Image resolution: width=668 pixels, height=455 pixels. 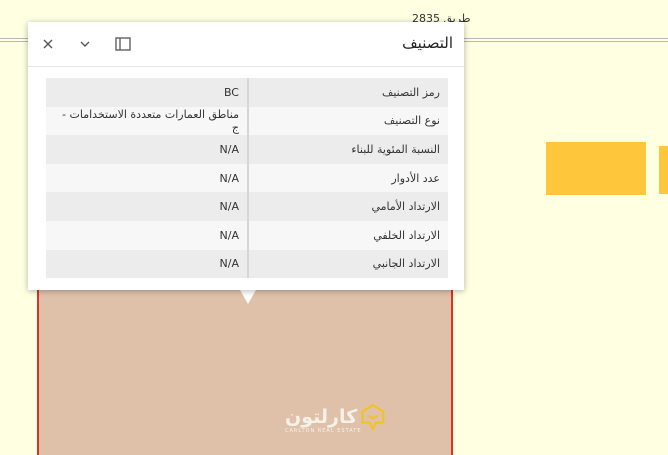 What do you see at coordinates (347, 149) in the screenshot?
I see `attribute-key: النسبة المئوية للبناء` at bounding box center [347, 149].